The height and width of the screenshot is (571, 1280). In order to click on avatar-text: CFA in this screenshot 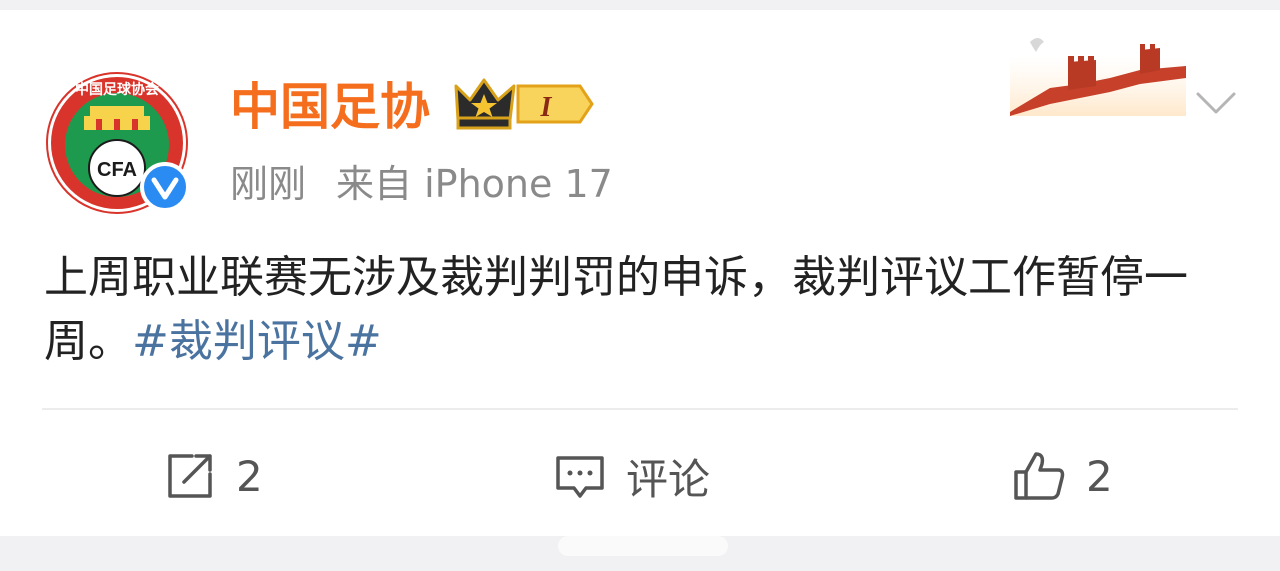, I will do `click(117, 170)`.